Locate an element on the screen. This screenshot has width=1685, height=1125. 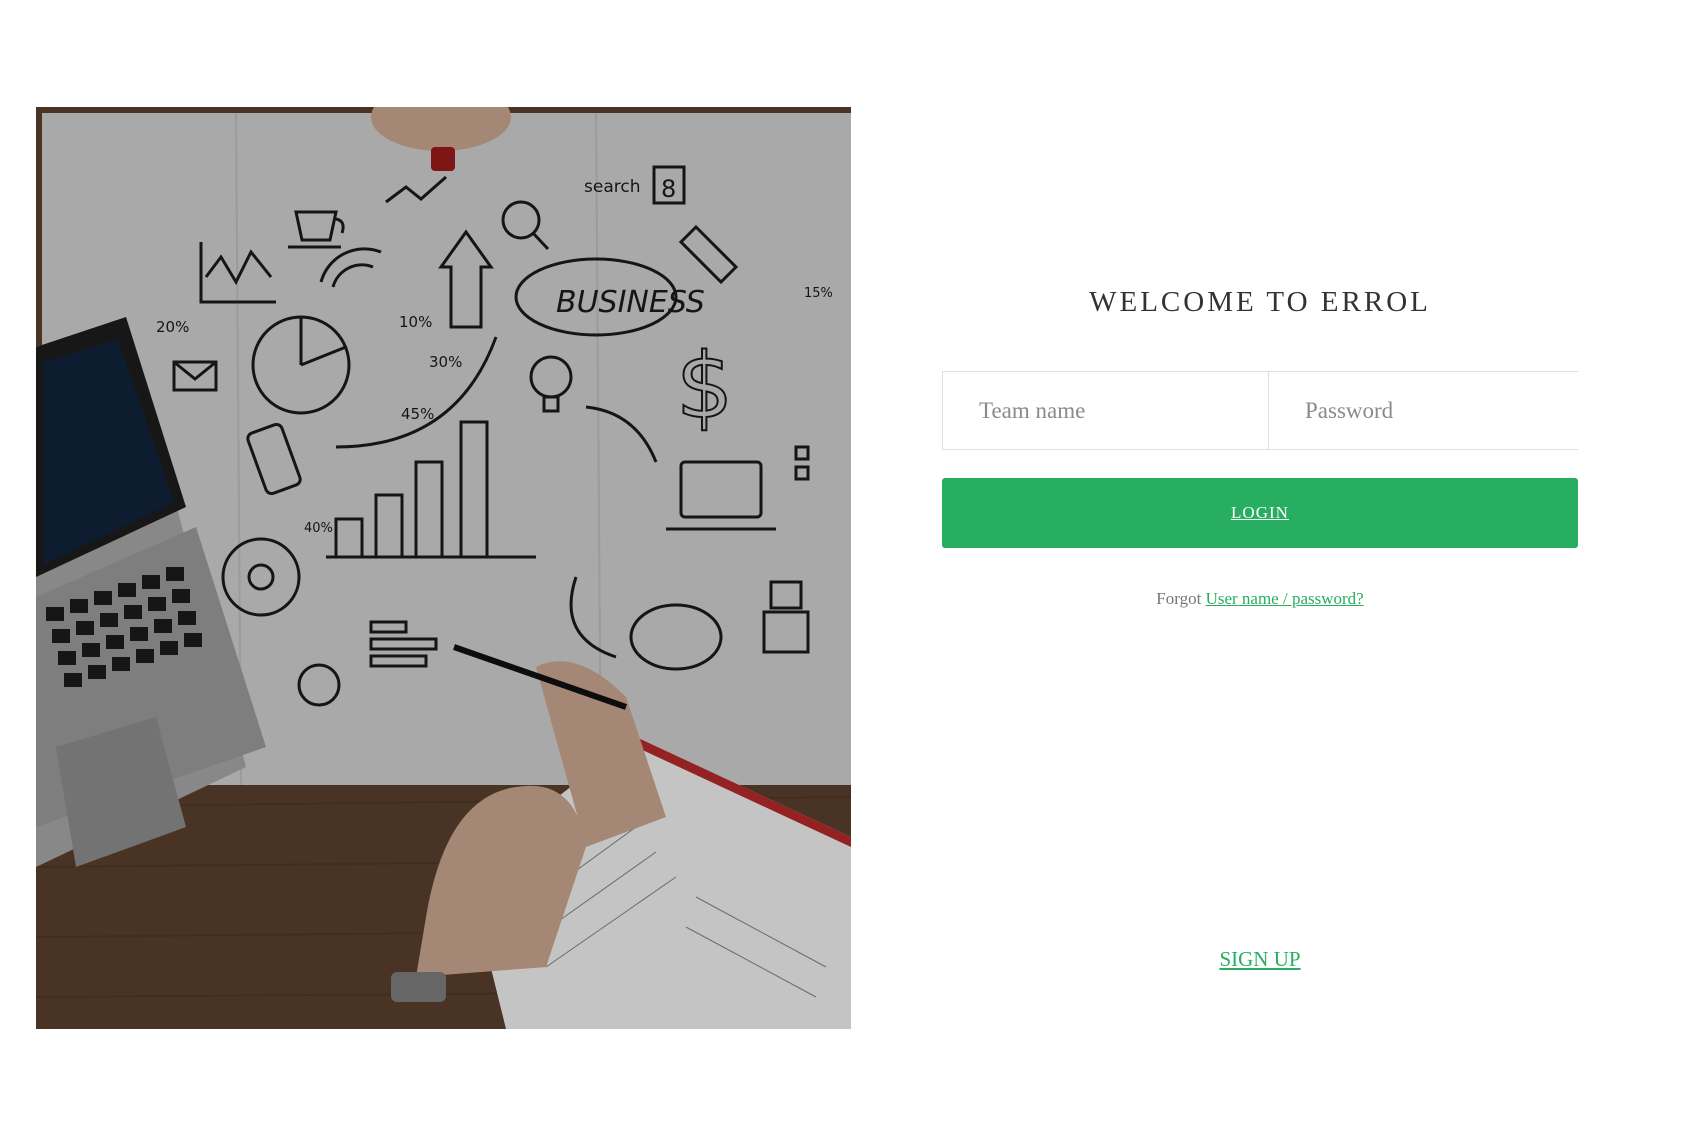
welcome-title: WELCOME TO ERROL is located at coordinates (1260, 302).